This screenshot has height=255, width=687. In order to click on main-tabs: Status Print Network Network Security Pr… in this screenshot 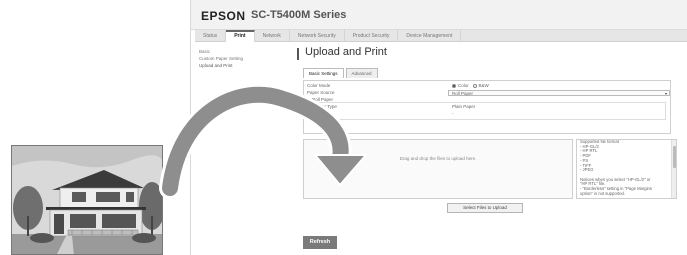, I will do `click(441, 36)`.